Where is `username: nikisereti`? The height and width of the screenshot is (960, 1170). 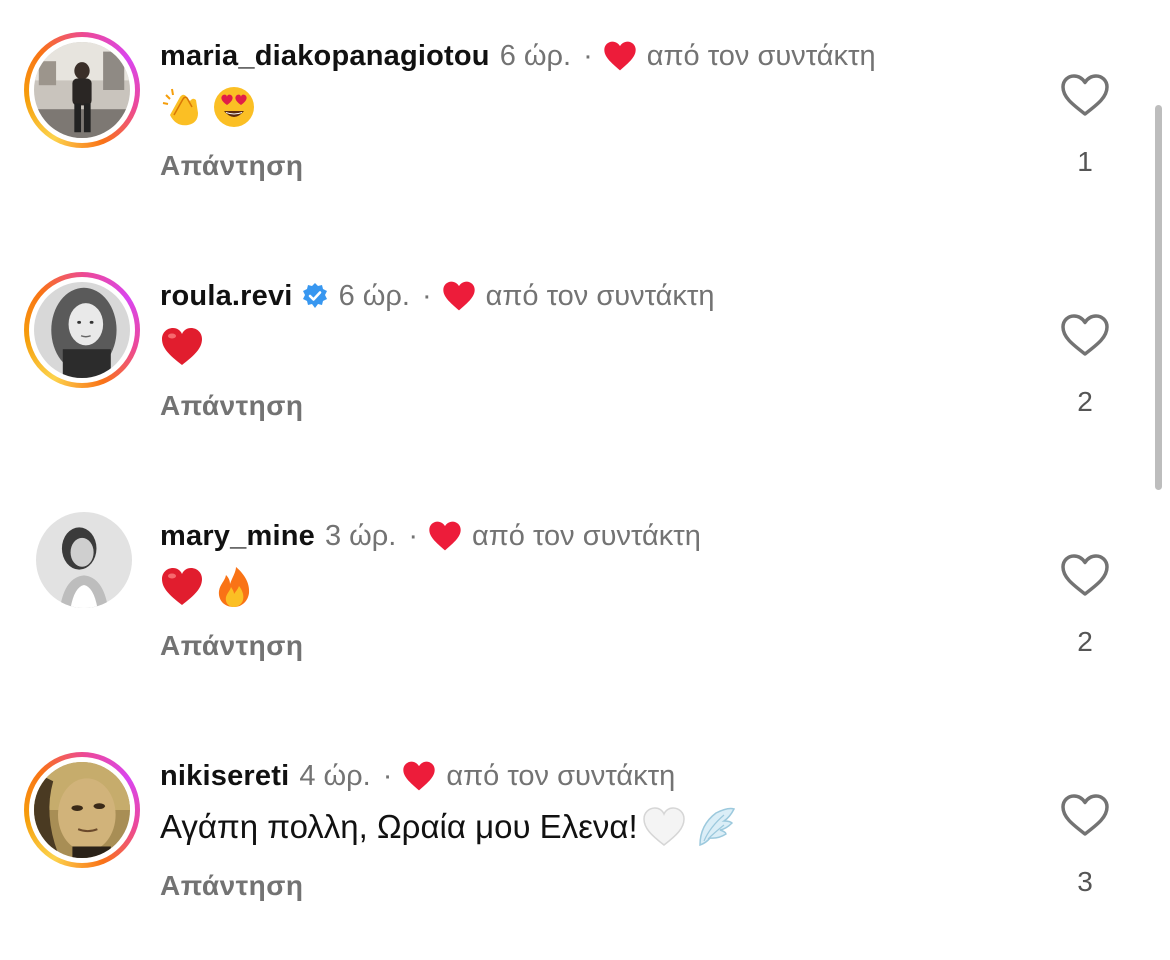 username: nikisereti is located at coordinates (224, 776).